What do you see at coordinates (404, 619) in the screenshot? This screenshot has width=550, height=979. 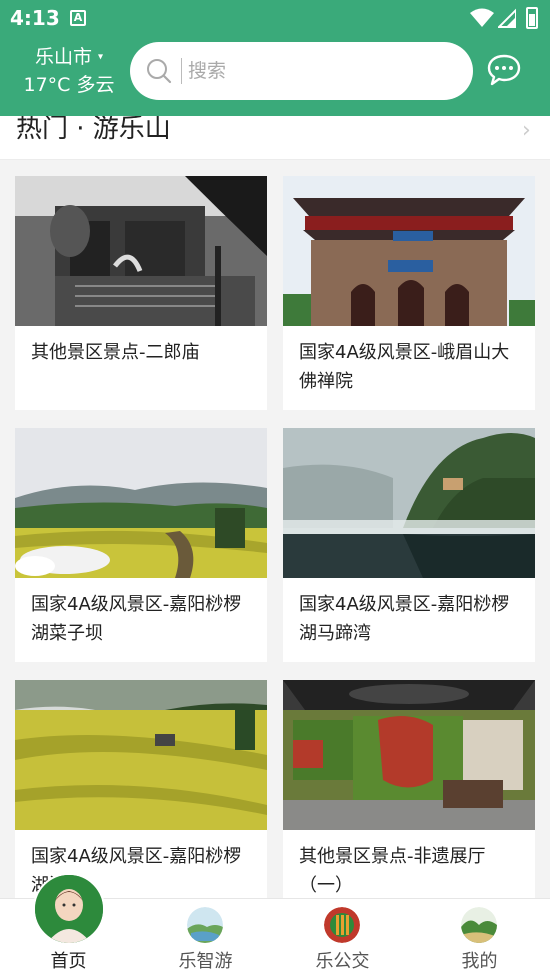 I see `attraction-title: 国家4A级风景区-嘉阳桫椤湖马蹄湾` at bounding box center [404, 619].